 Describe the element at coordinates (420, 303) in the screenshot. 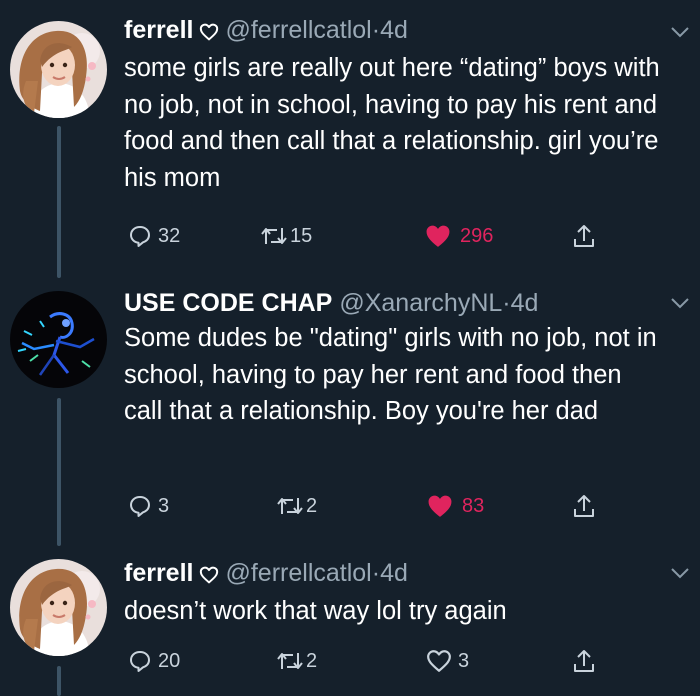

I see `user-handle: @XanarchyNL` at that location.